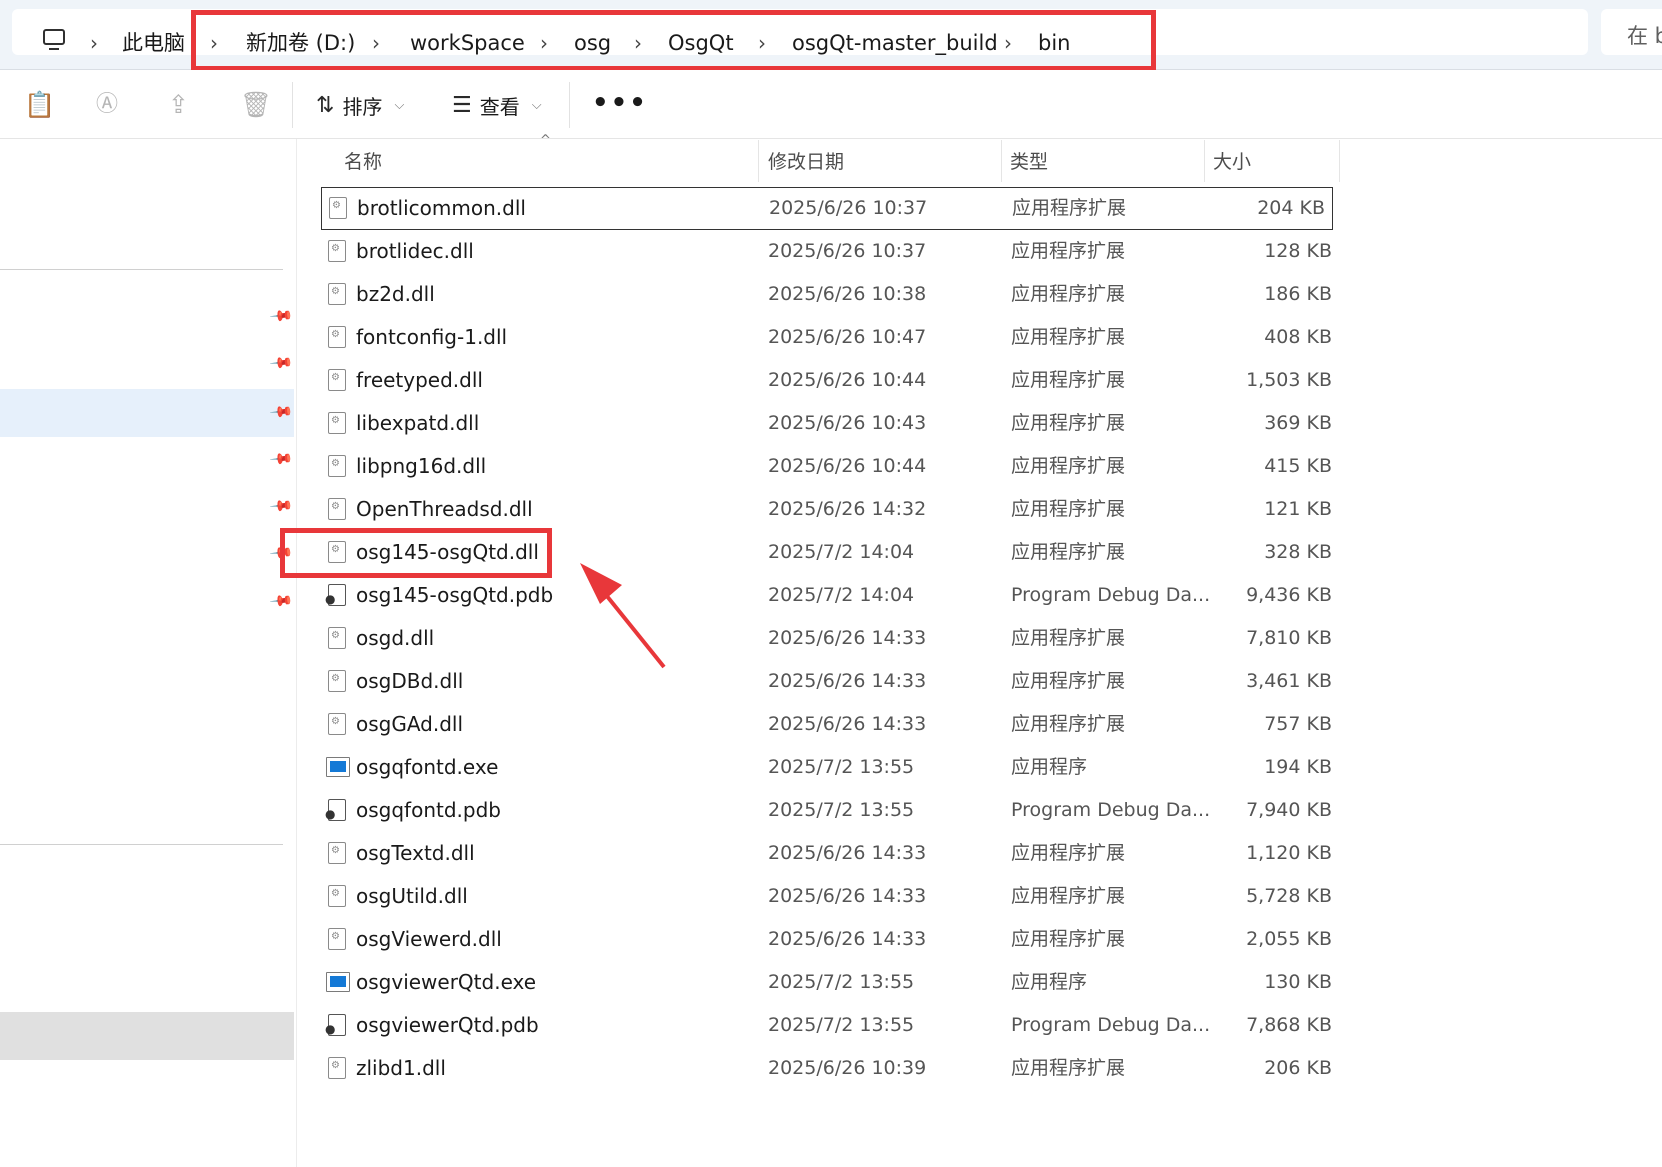  I want to click on file-name: freetyped.dll, so click(419, 380).